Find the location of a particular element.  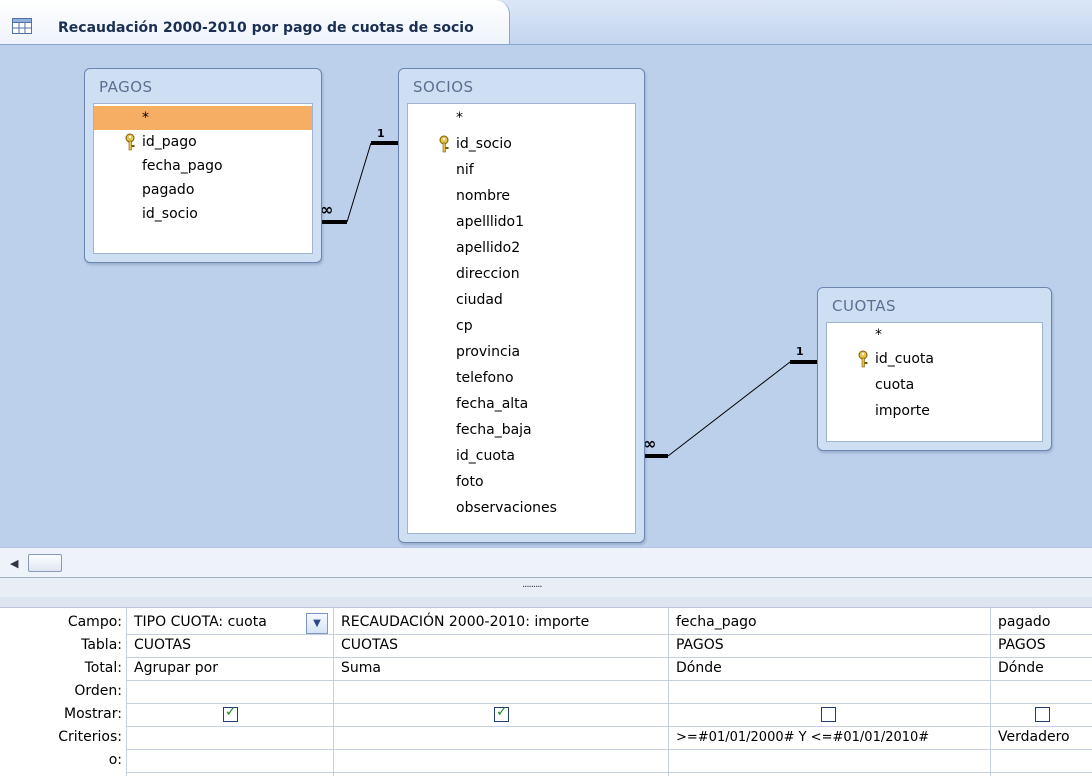

grid-total-1: Agrupar por is located at coordinates (230, 668).